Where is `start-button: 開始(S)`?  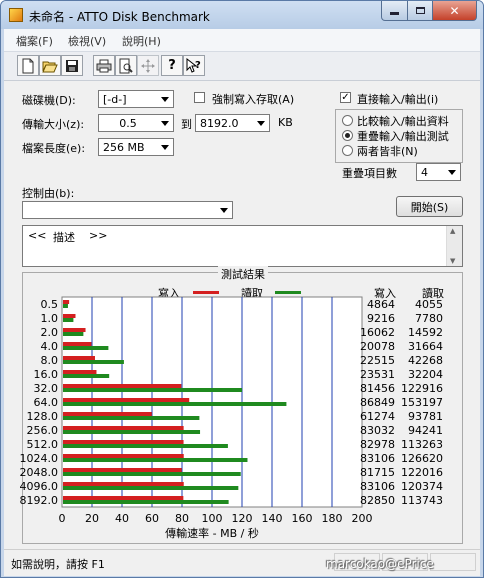 start-button: 開始(S) is located at coordinates (429, 206).